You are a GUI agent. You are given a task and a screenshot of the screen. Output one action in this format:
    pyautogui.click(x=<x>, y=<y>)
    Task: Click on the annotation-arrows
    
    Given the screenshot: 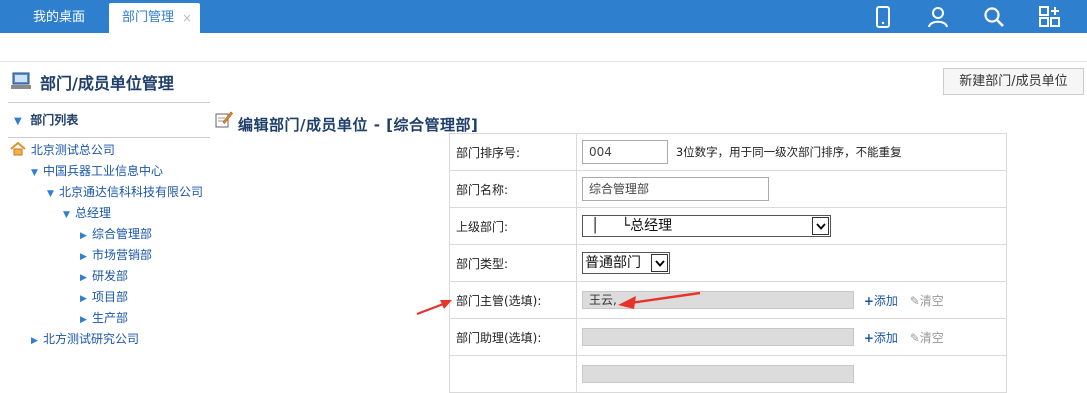 What is the action you would take?
    pyautogui.click(x=558, y=303)
    